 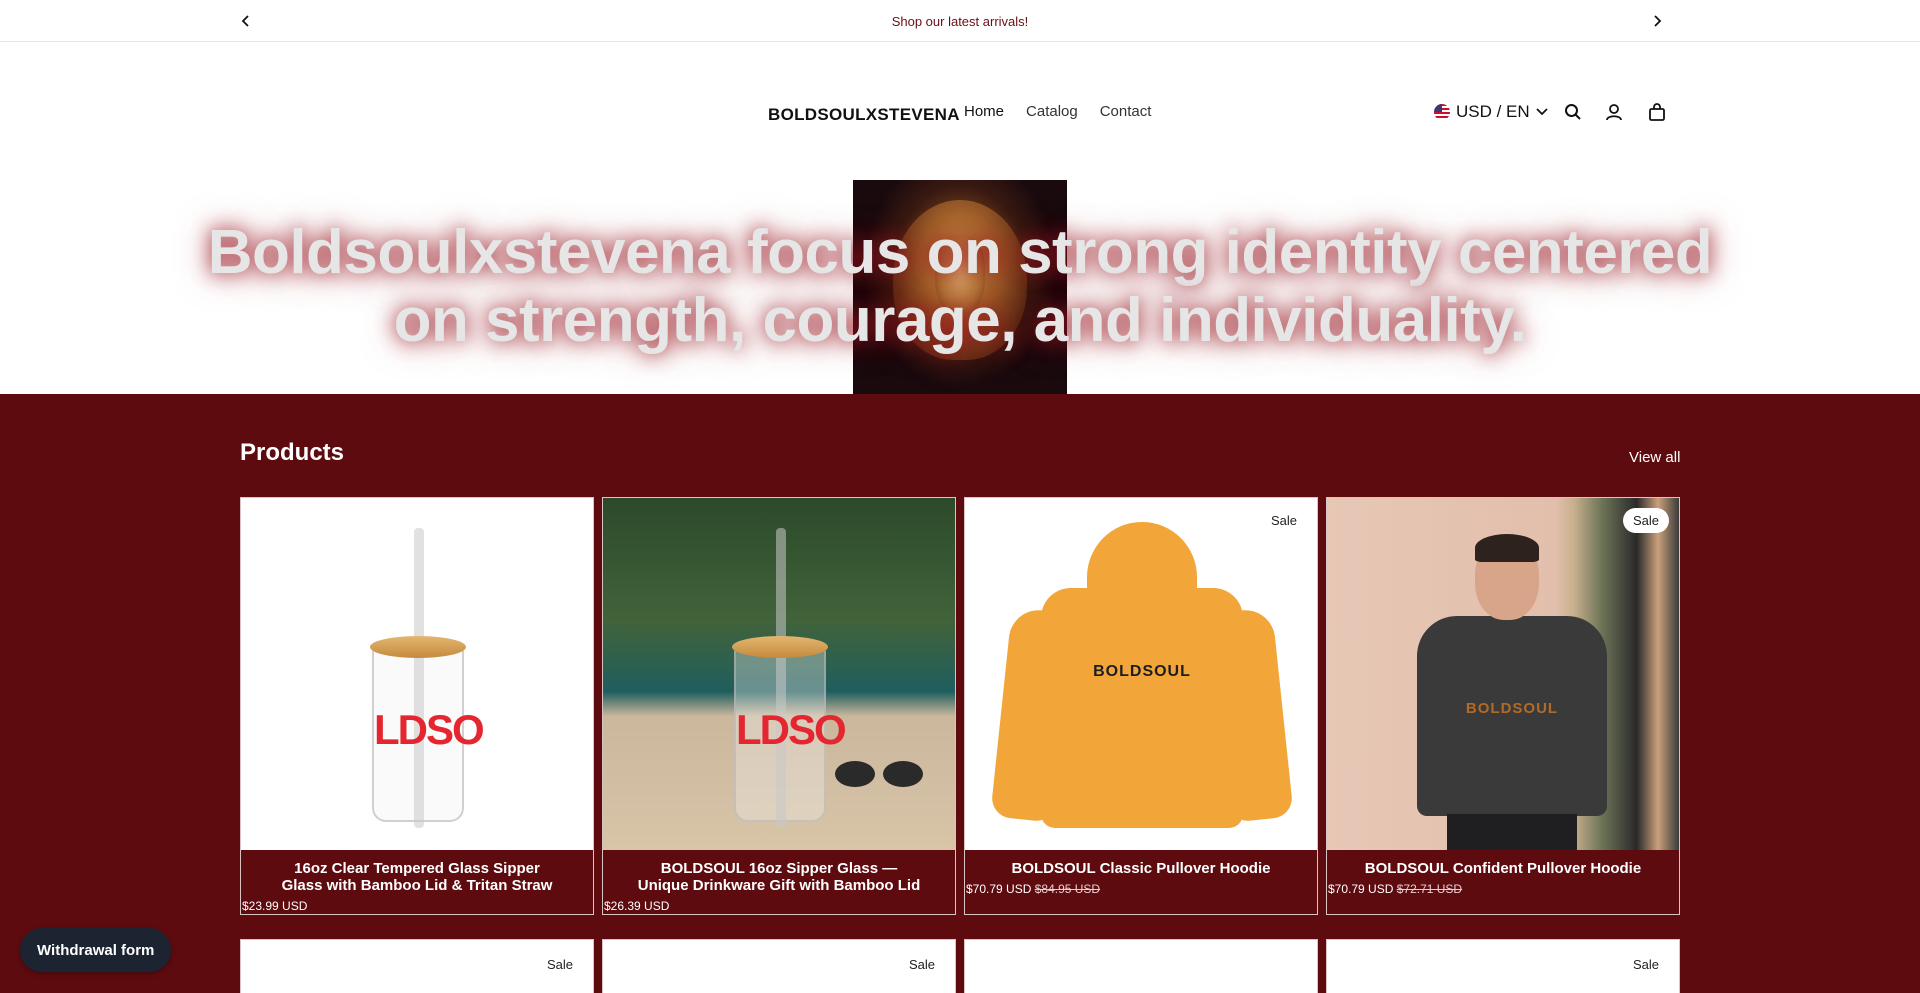 I want to click on us-flag-icon, so click(x=1442, y=112).